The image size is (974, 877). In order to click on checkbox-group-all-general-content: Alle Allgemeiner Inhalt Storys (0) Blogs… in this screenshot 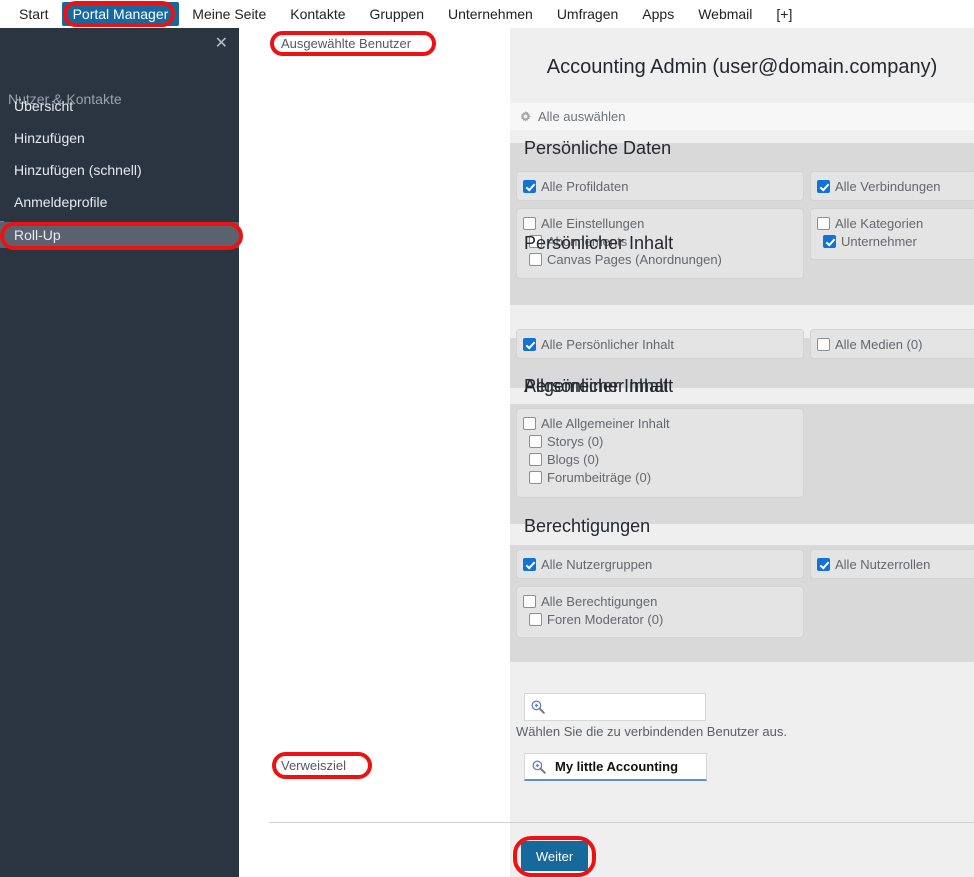, I will do `click(660, 453)`.